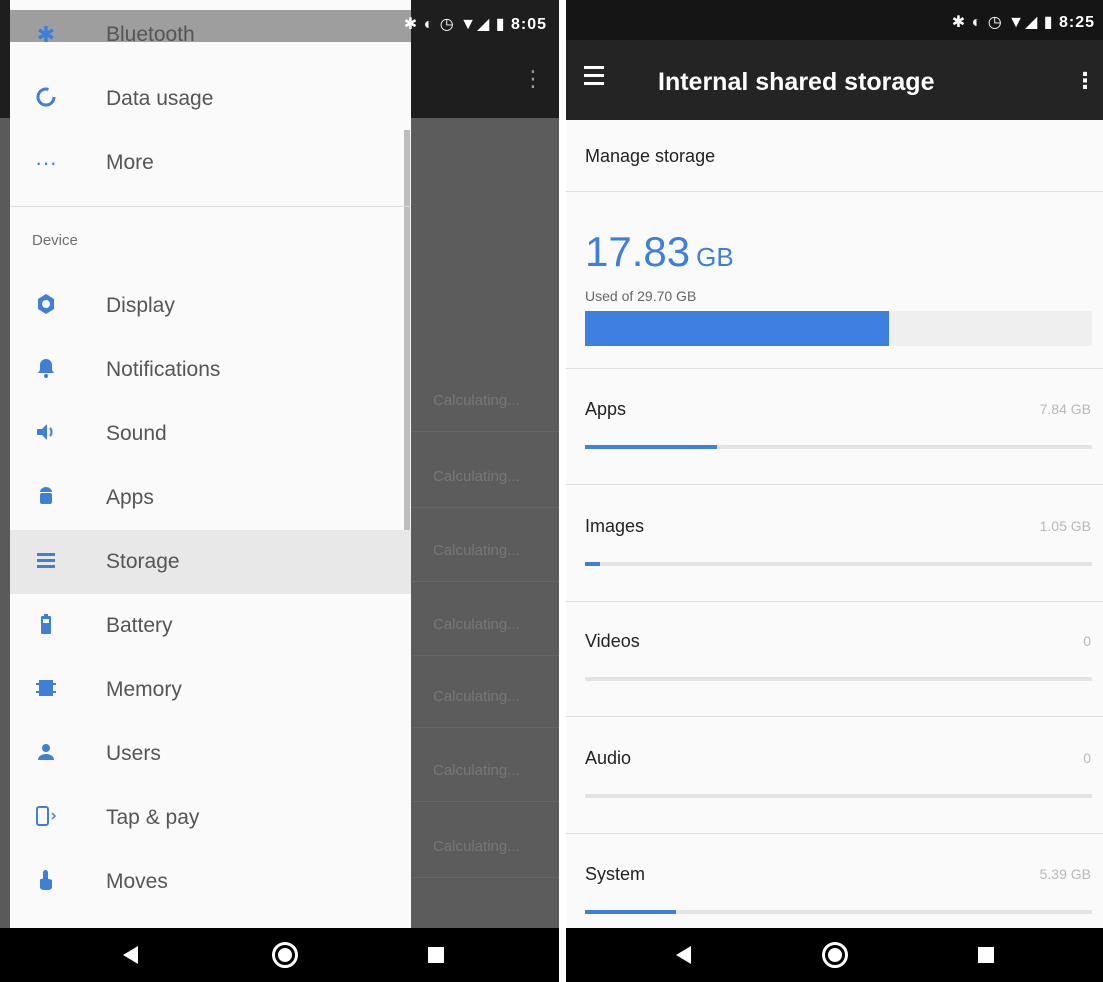  I want to click on drawer-item-battery: Battery, so click(210, 626).